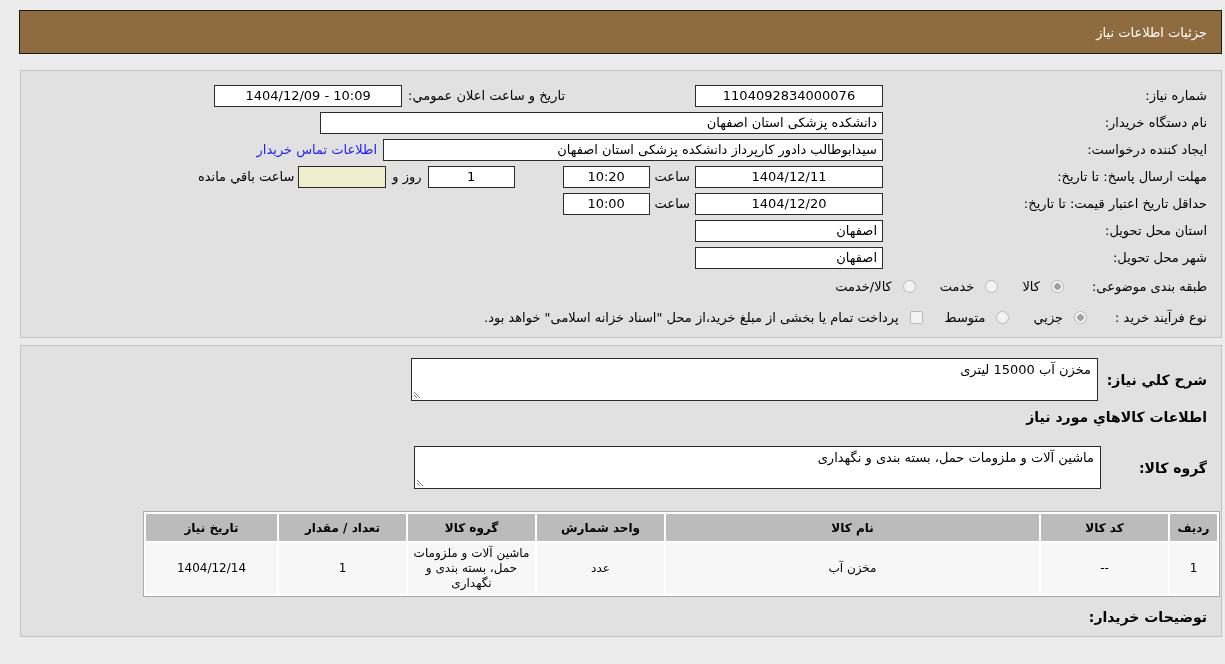 This screenshot has height=664, width=1225. I want to click on column-header: گروه کالا, so click(471, 527).